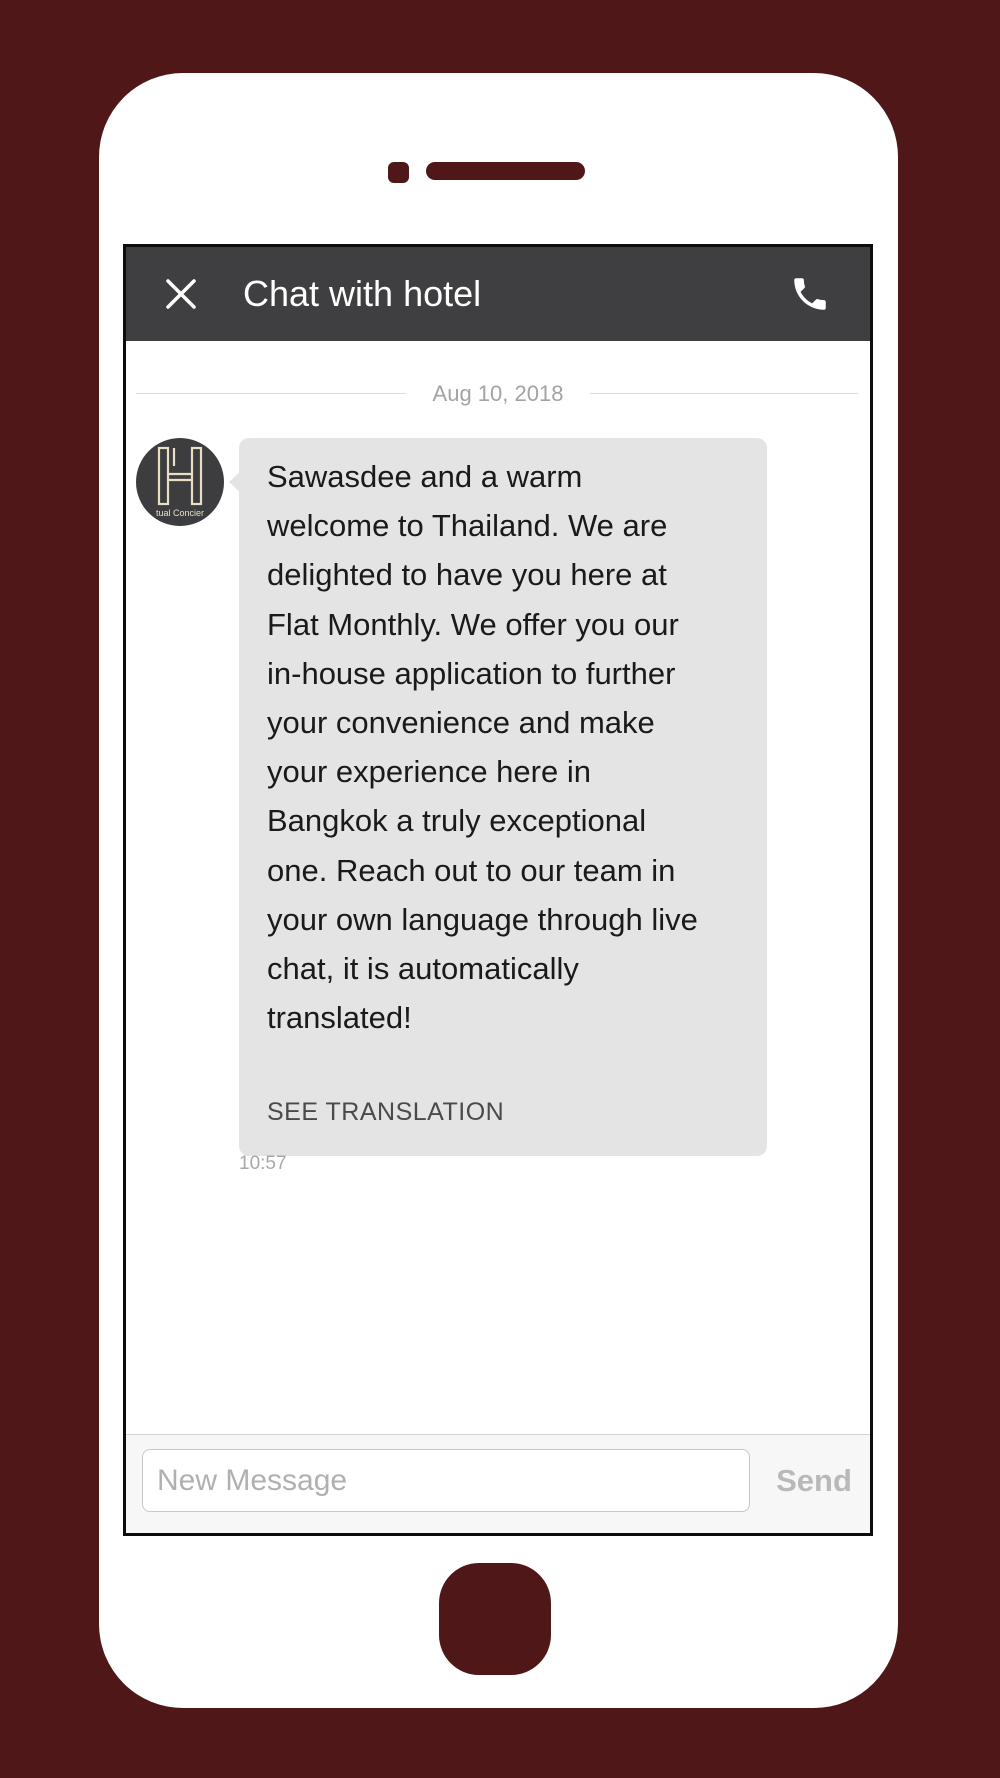 Image resolution: width=1000 pixels, height=1778 pixels. I want to click on hotel-logo-icon, so click(180, 476).